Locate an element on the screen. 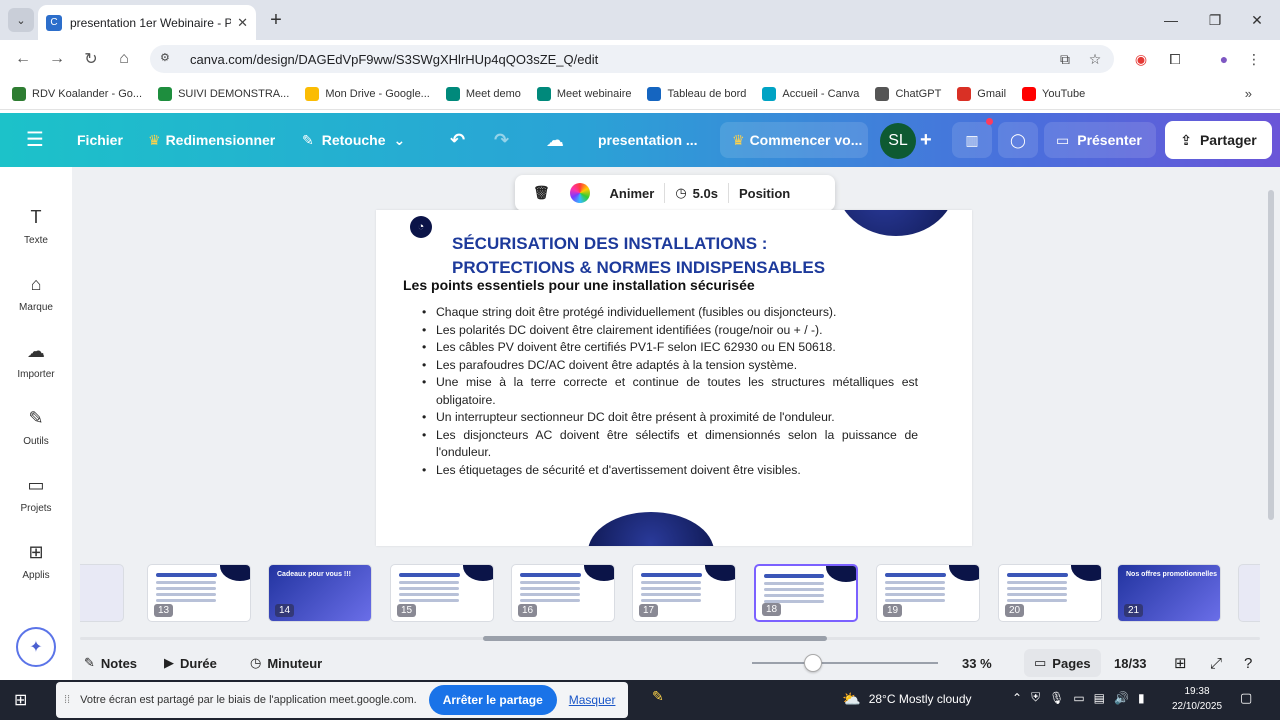  bookmark-star-icon: ☆ is located at coordinates (1095, 59).